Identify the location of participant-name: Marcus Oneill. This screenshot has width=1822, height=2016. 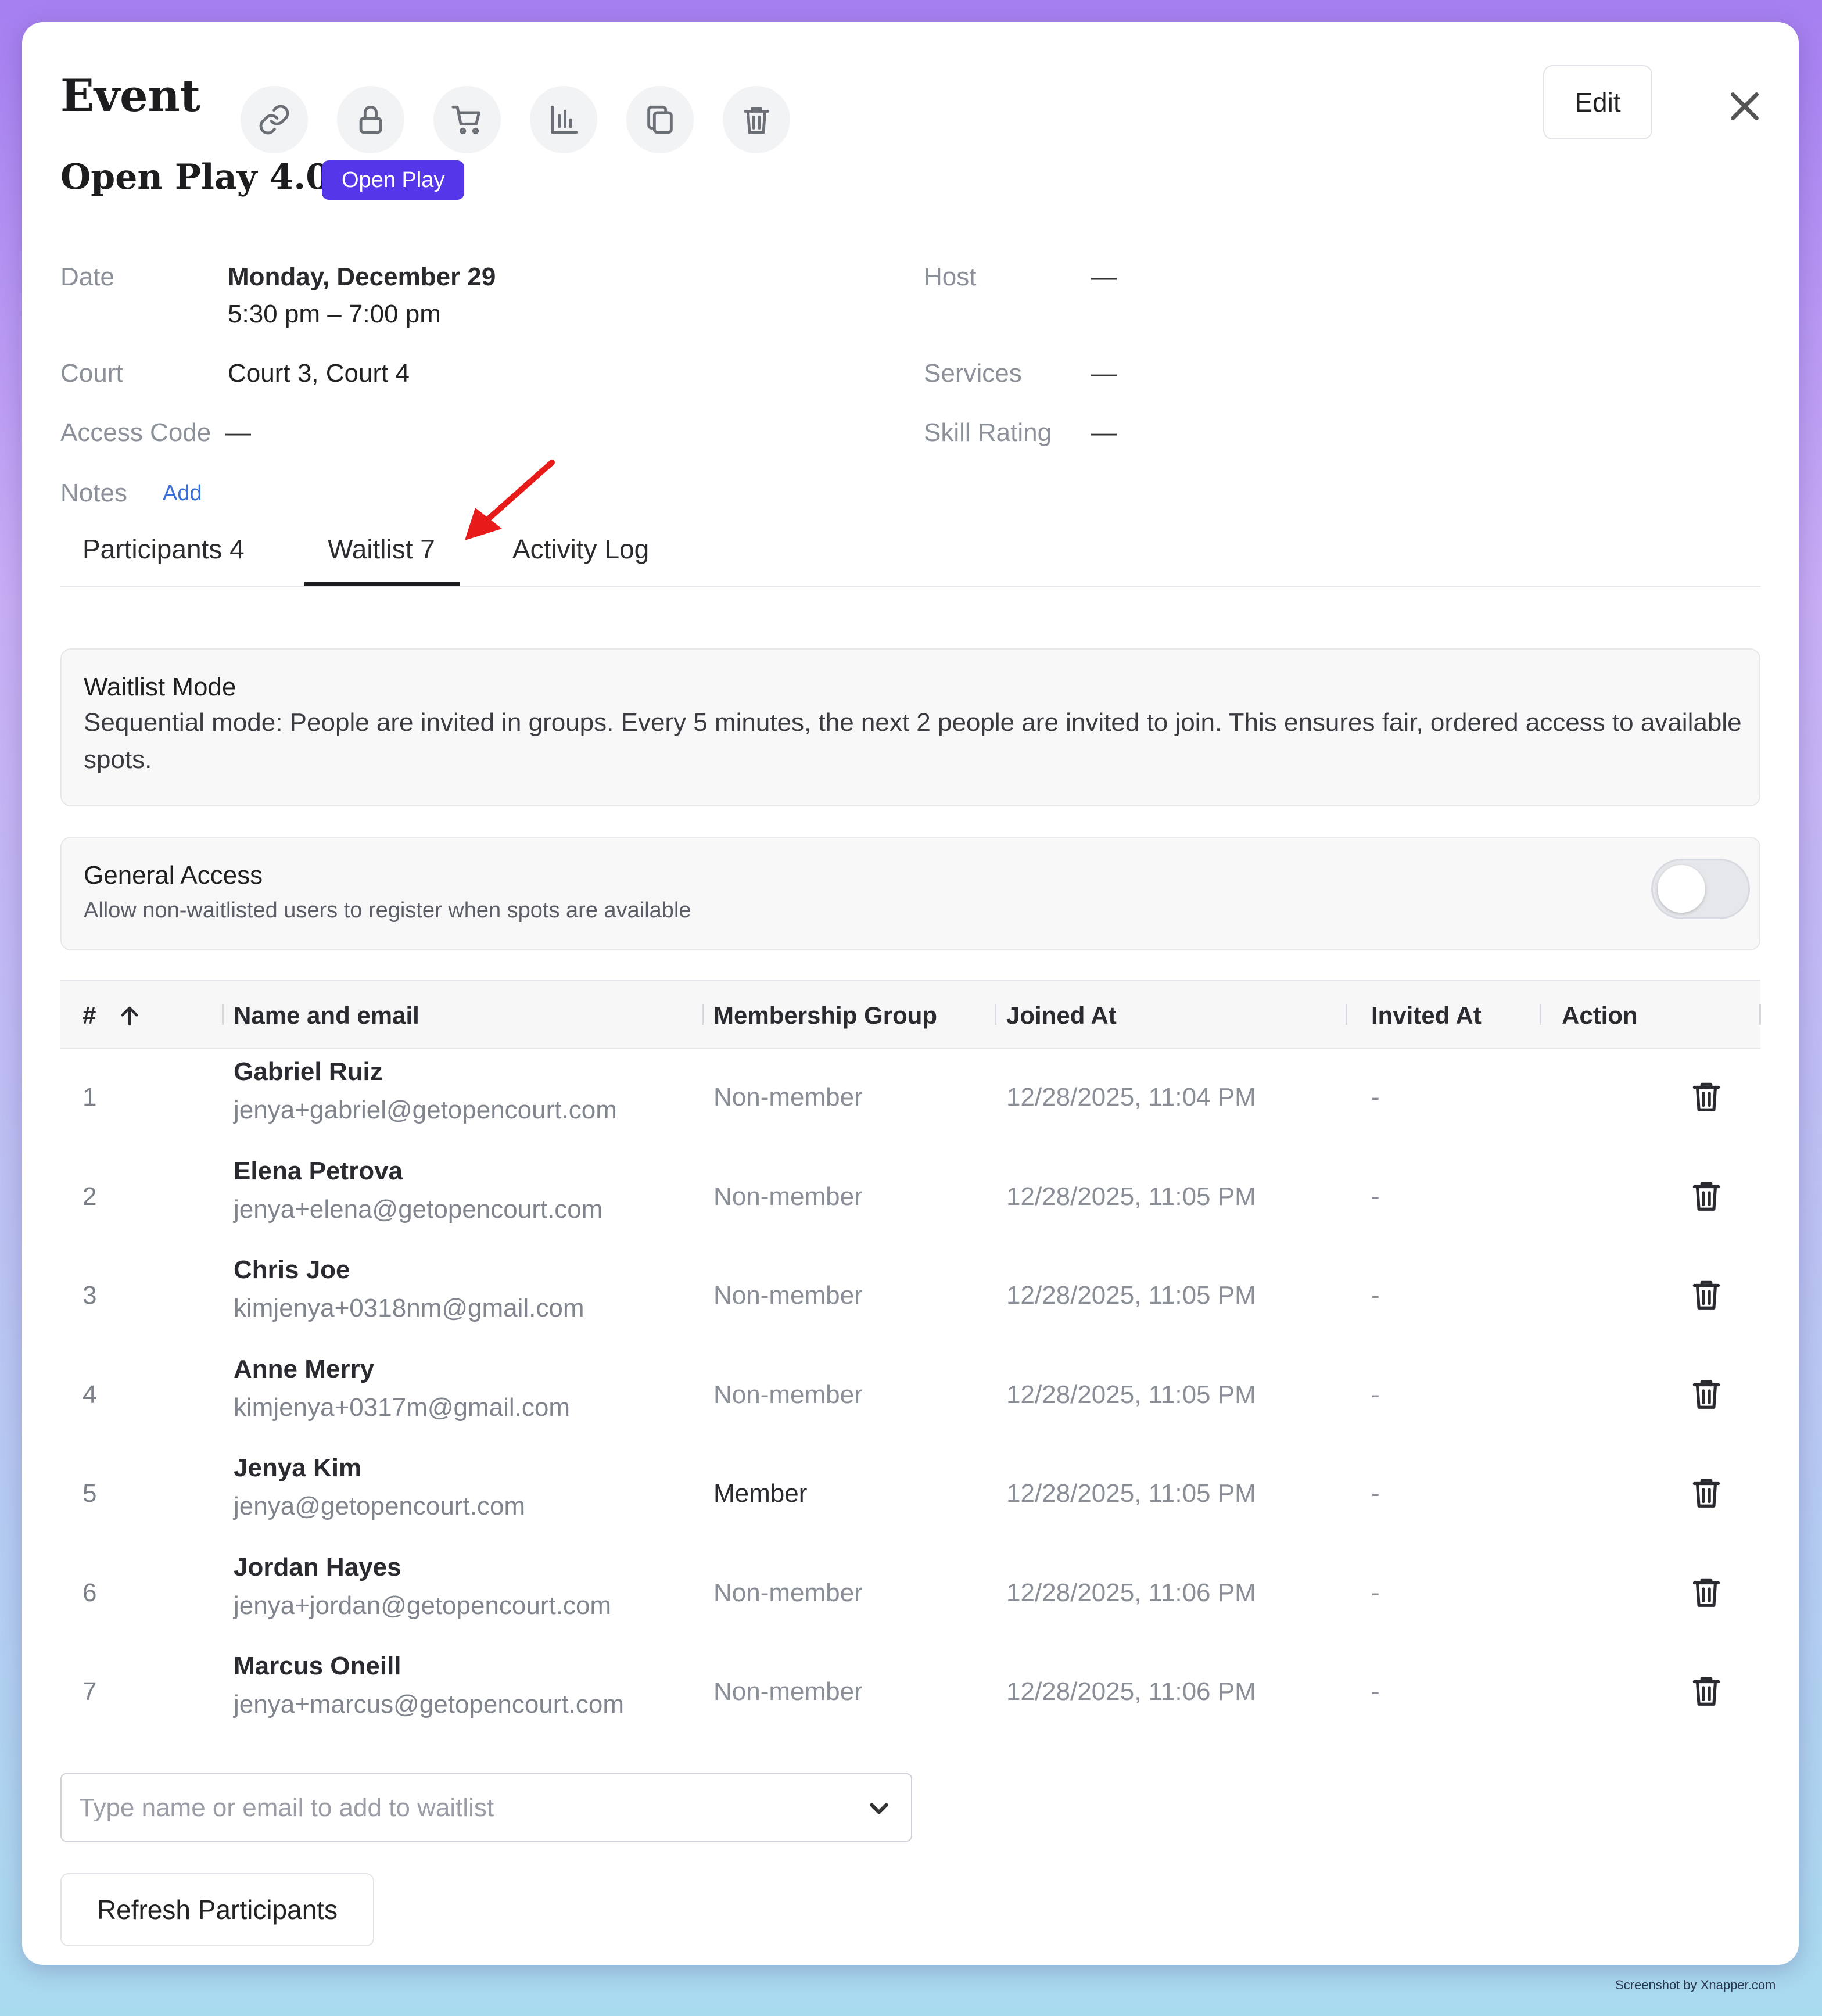
(318, 1666).